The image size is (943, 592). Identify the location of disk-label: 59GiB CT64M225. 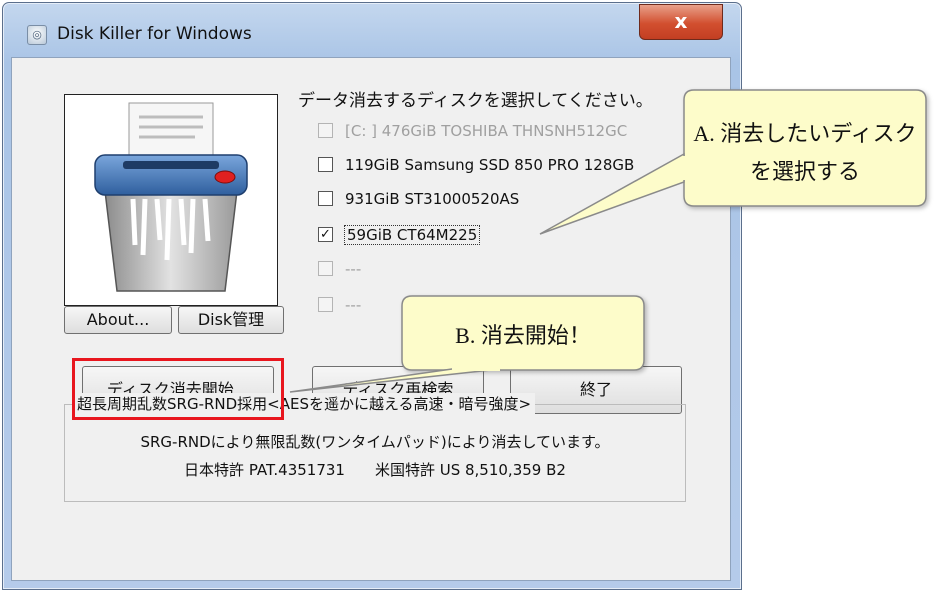
(412, 235).